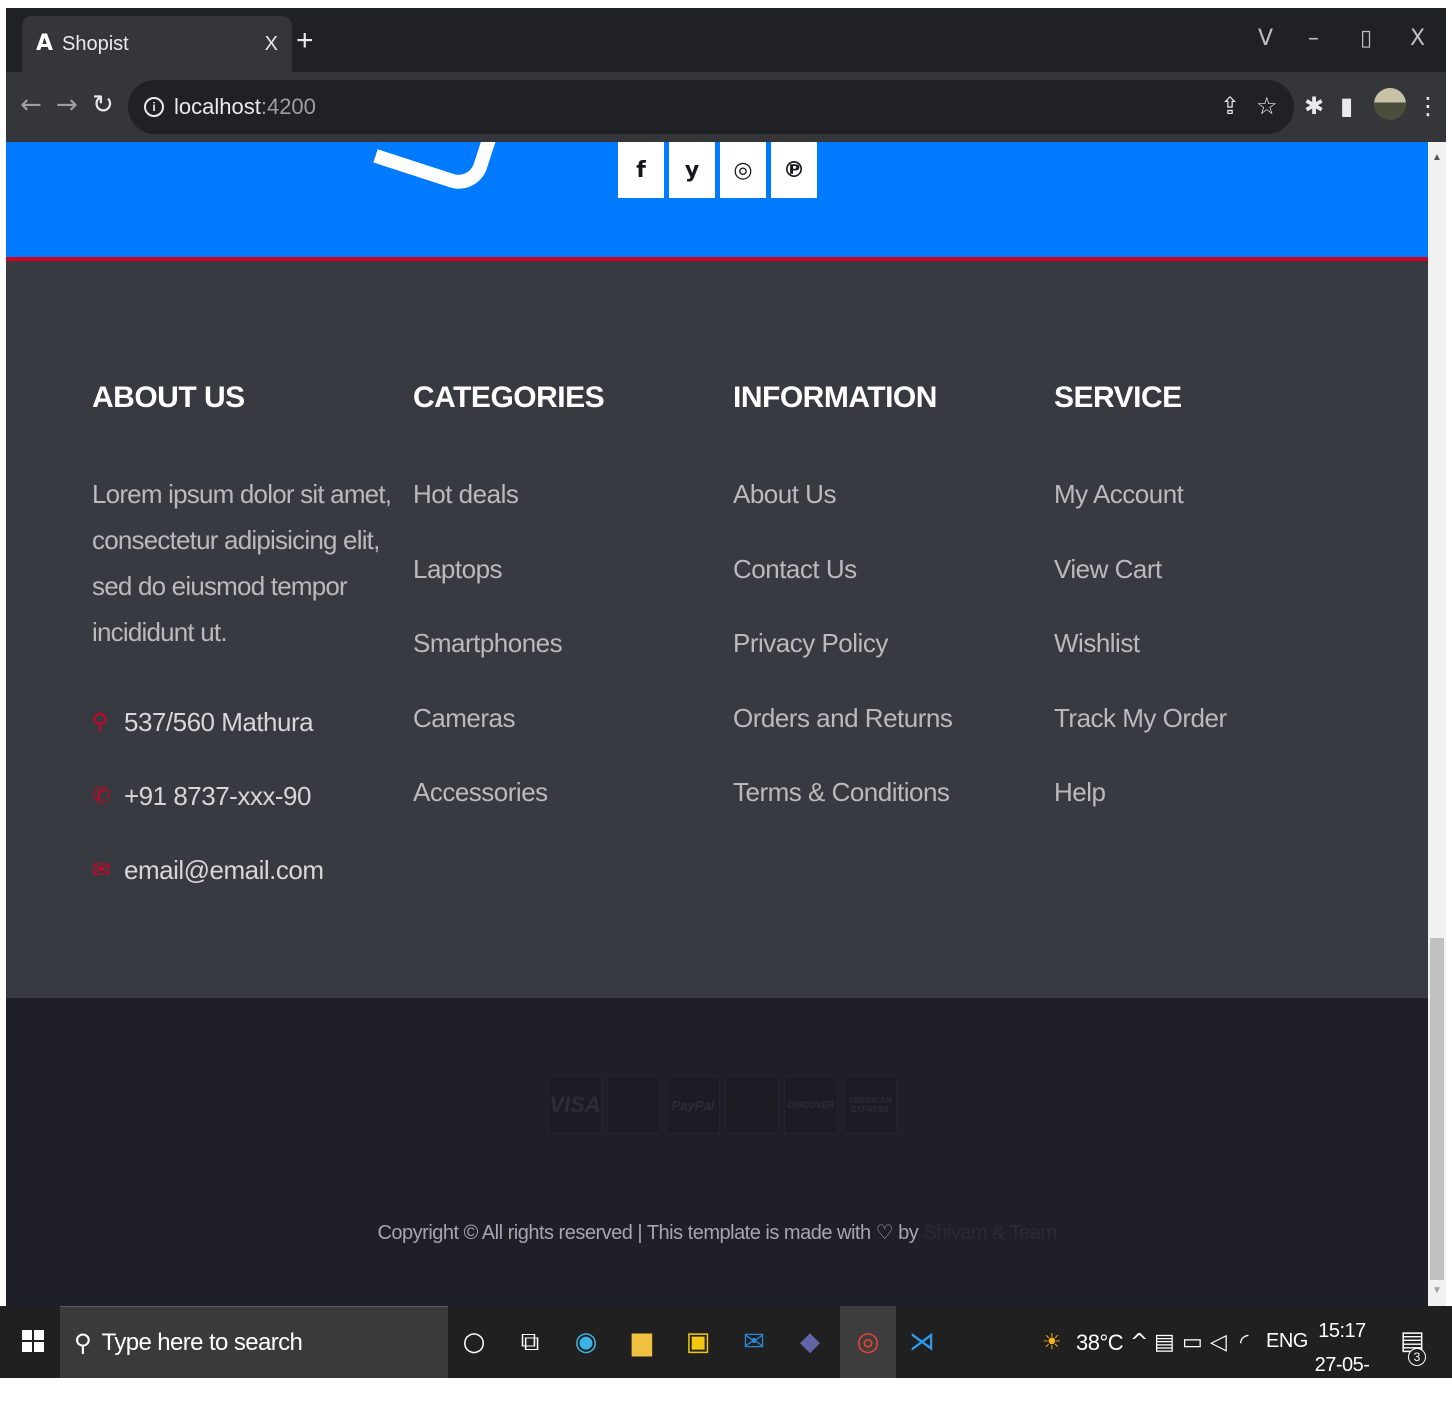 The image size is (1452, 1416). I want to click on chrome-icon: ◎, so click(868, 1342).